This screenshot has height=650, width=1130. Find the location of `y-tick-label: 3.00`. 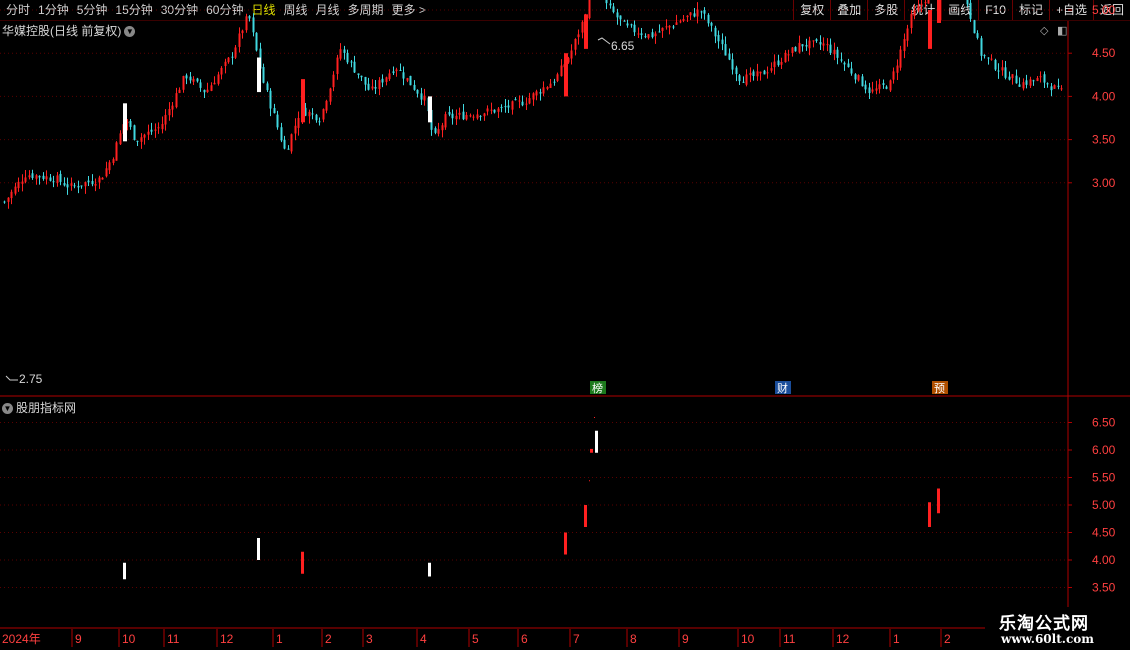

y-tick-label: 3.00 is located at coordinates (1104, 183).